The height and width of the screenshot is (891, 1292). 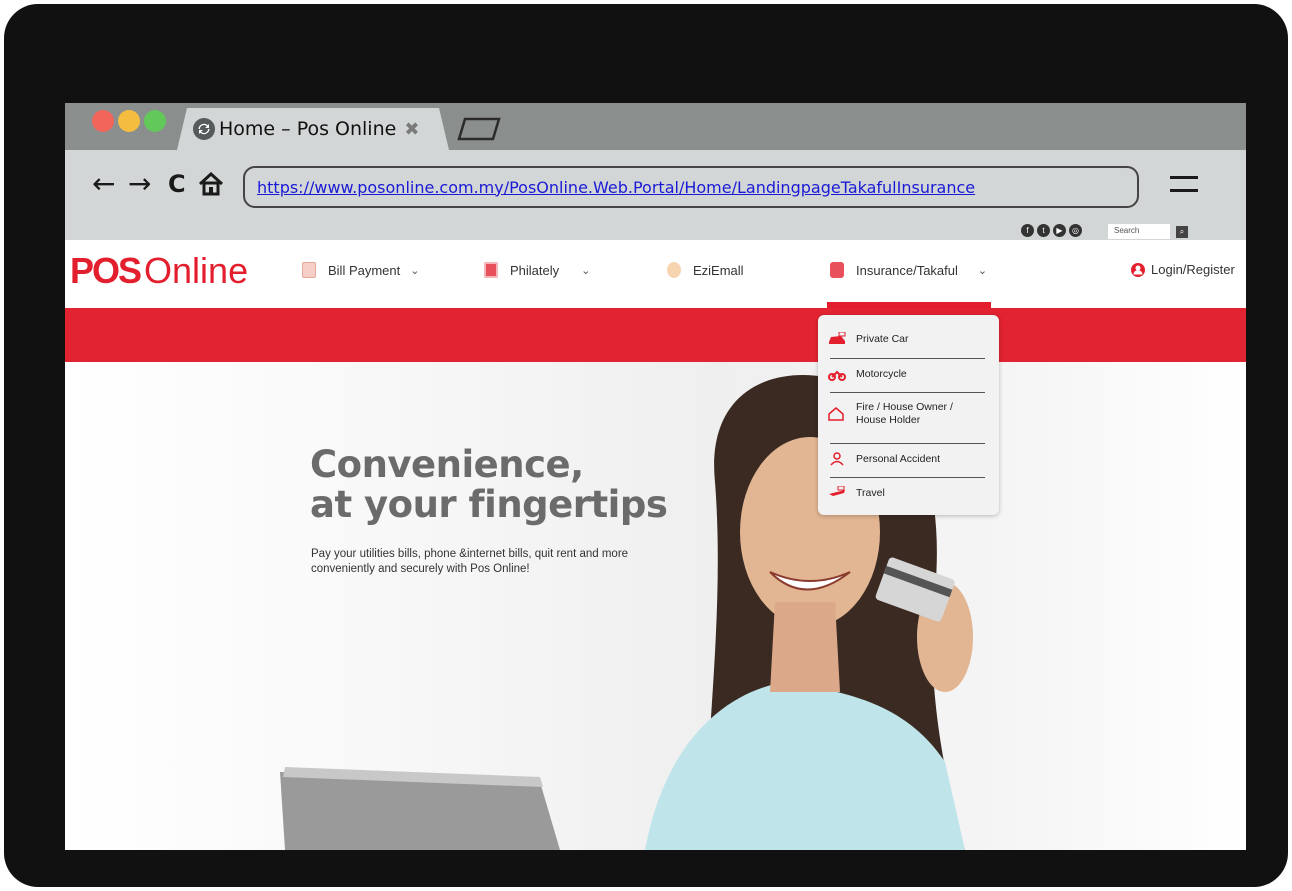 I want to click on red-banner-strip, so click(x=655, y=335).